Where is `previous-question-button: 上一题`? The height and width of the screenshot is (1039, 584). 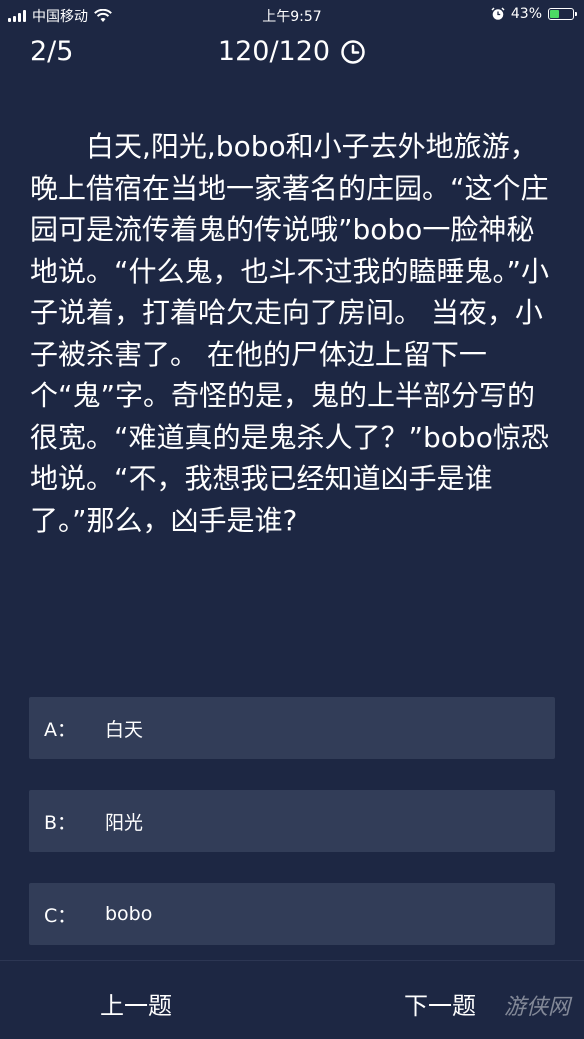
previous-question-button: 上一题 is located at coordinates (136, 1003).